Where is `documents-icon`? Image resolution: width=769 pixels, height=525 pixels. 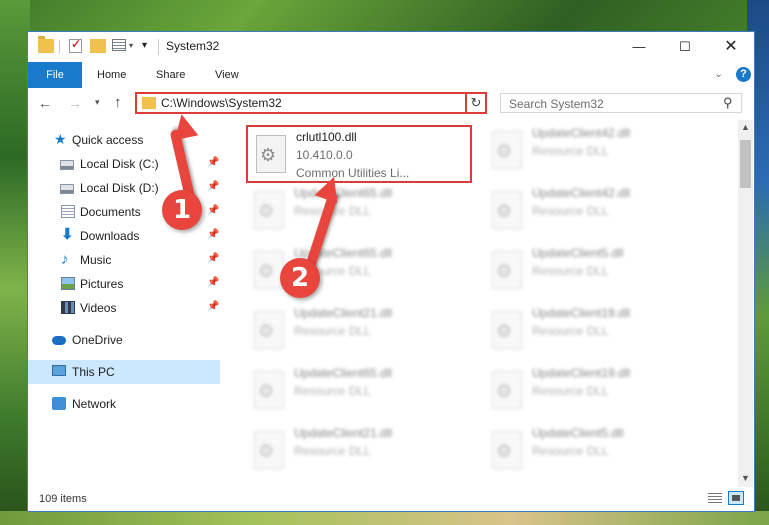 documents-icon is located at coordinates (68, 211).